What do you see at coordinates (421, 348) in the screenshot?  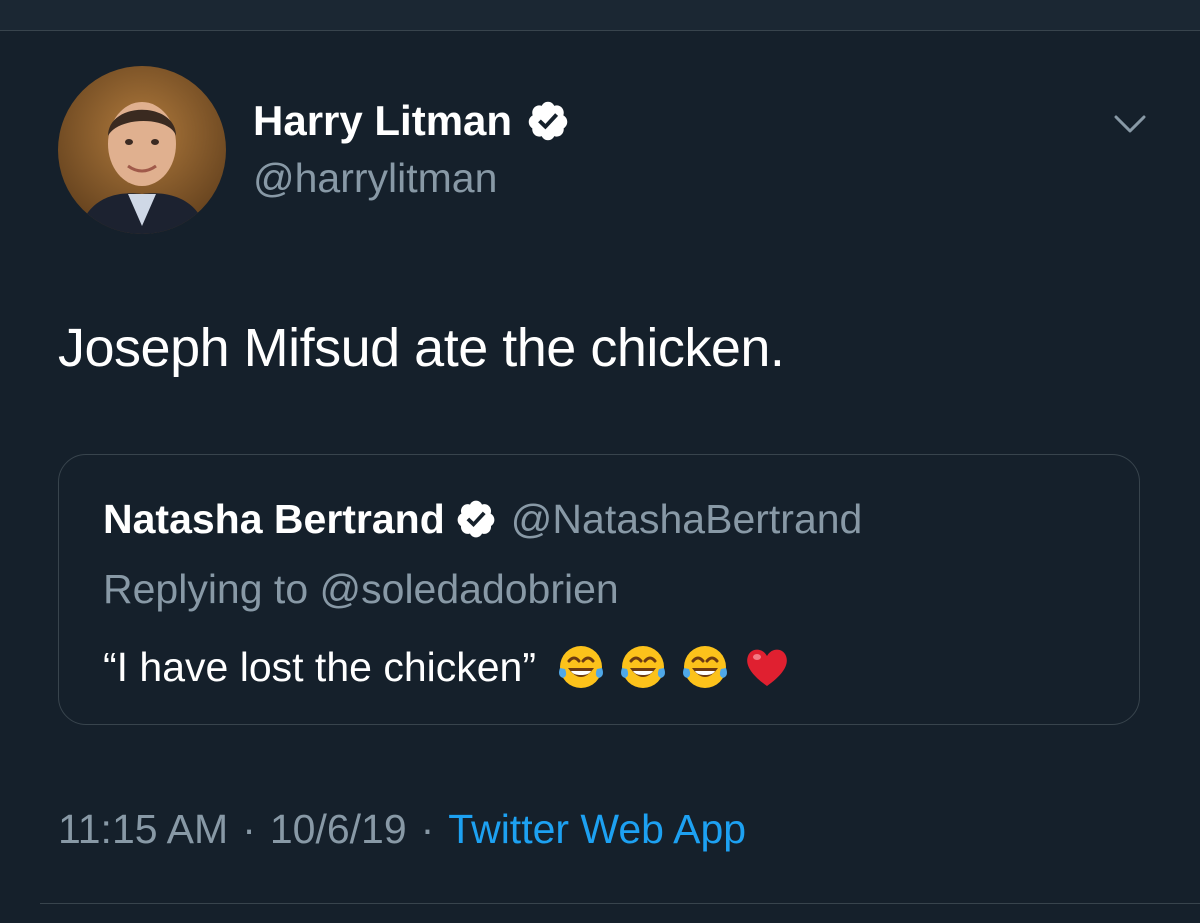 I see `tweet-text: Joseph Mifsud ate the chicken.` at bounding box center [421, 348].